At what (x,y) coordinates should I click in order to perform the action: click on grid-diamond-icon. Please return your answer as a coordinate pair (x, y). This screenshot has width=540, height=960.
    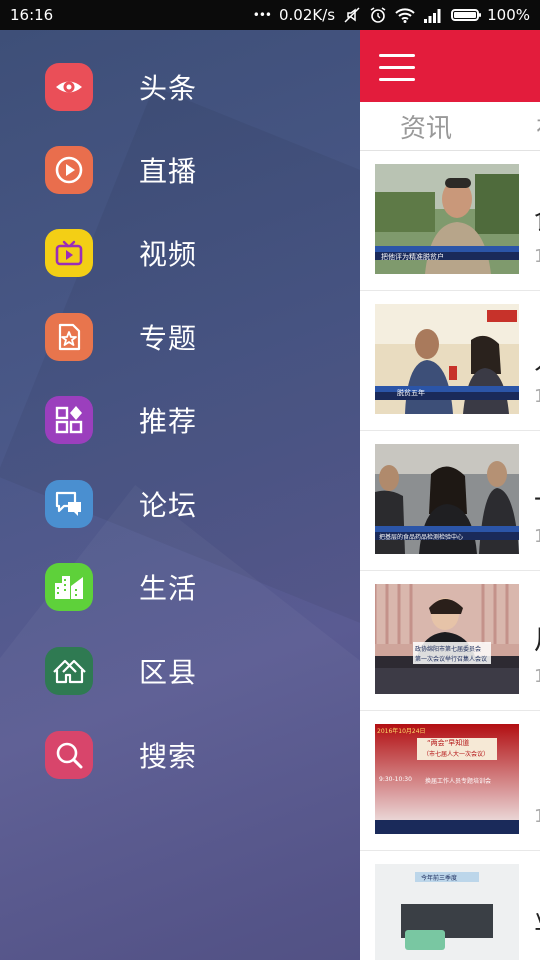
    Looking at the image, I should click on (69, 420).